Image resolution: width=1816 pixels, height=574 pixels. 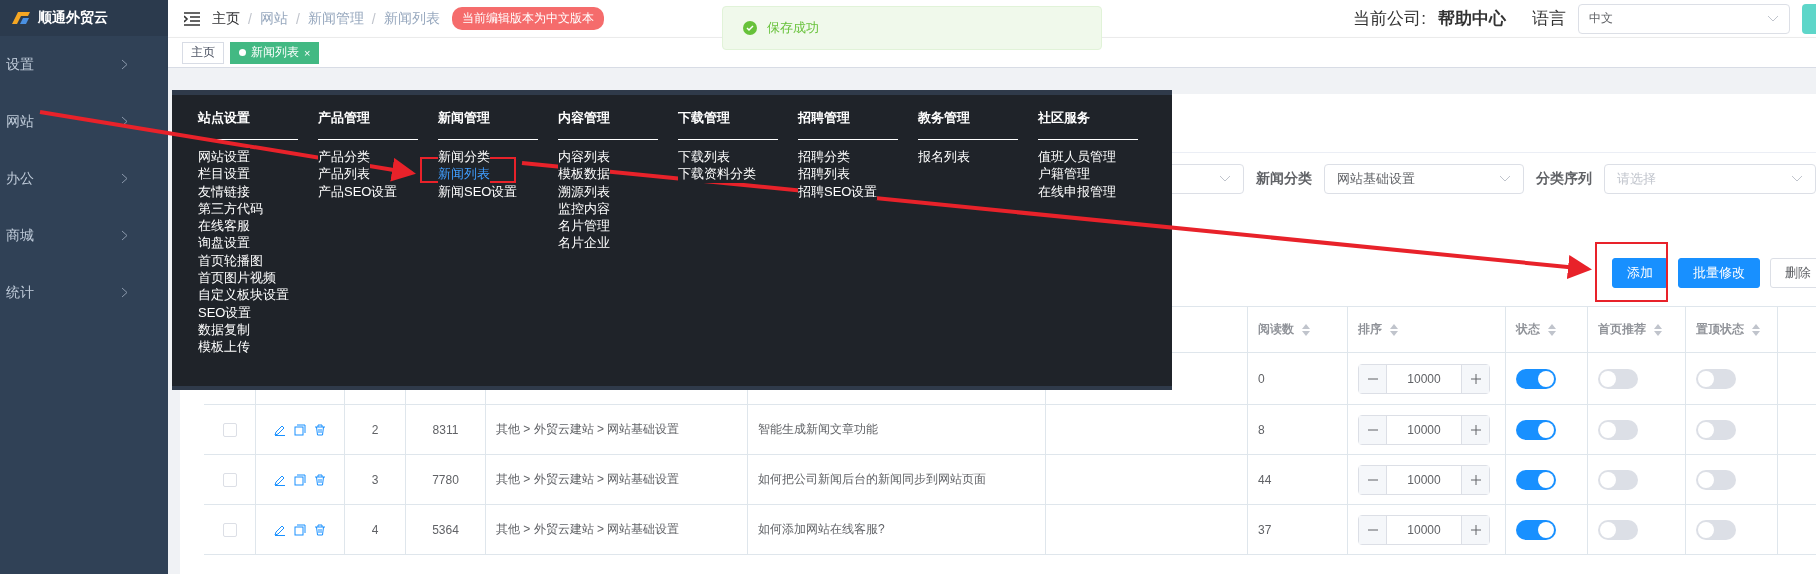 I want to click on menu-item: 名片管理, so click(x=584, y=226).